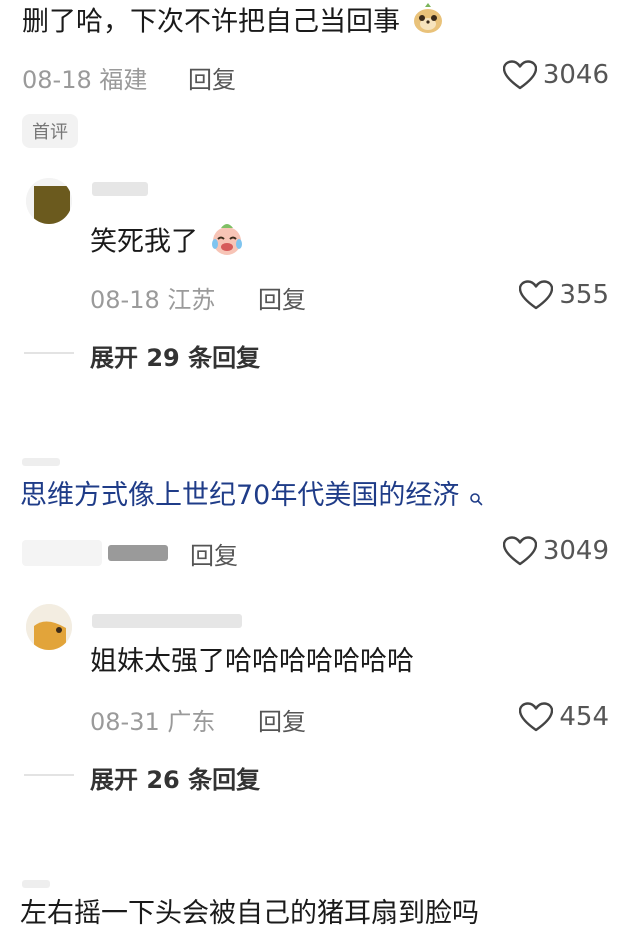 Image resolution: width=617 pixels, height=945 pixels. I want to click on comment-meta: 08-31 广东, so click(153, 722).